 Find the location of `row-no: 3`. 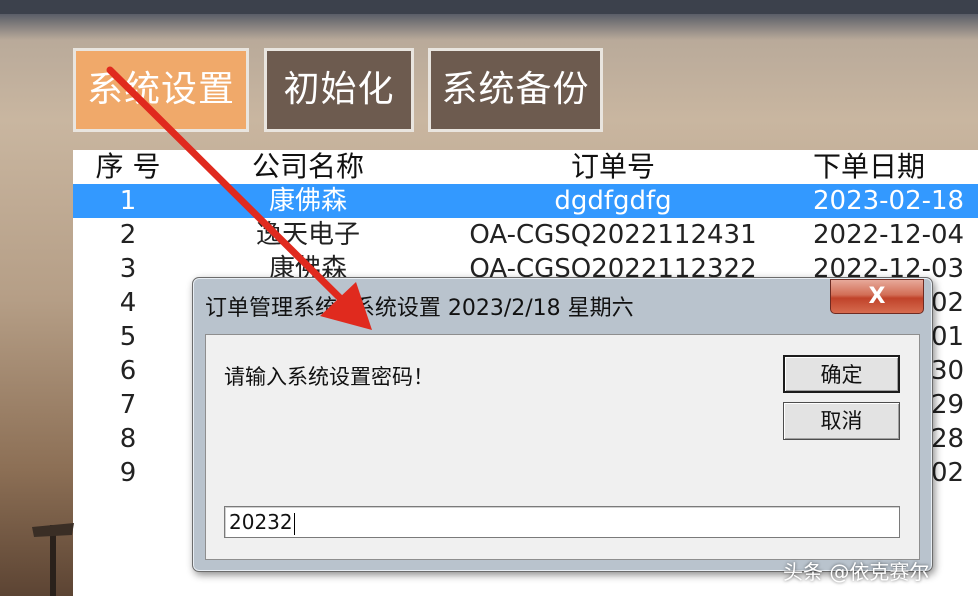

row-no: 3 is located at coordinates (128, 269).